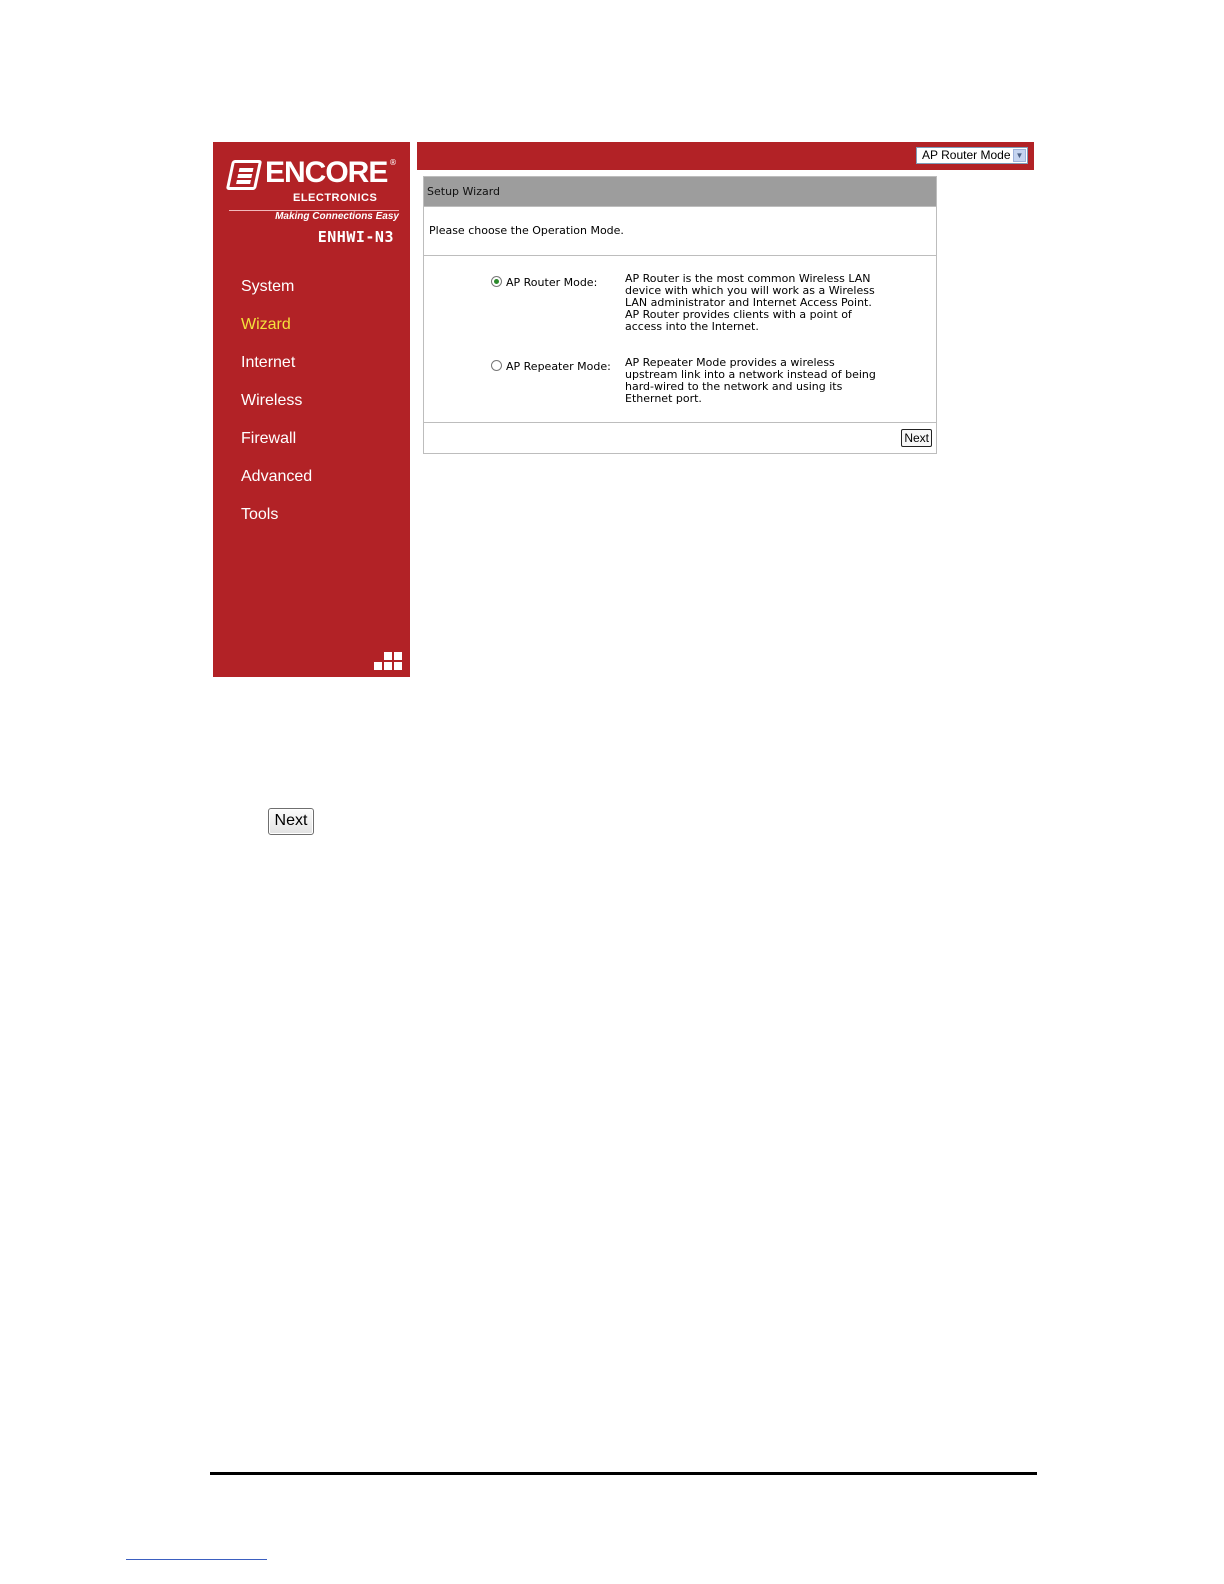 This screenshot has width=1224, height=1584. Describe the element at coordinates (552, 282) in the screenshot. I see `ap-router-mode-label: AP Router Mode:` at that location.